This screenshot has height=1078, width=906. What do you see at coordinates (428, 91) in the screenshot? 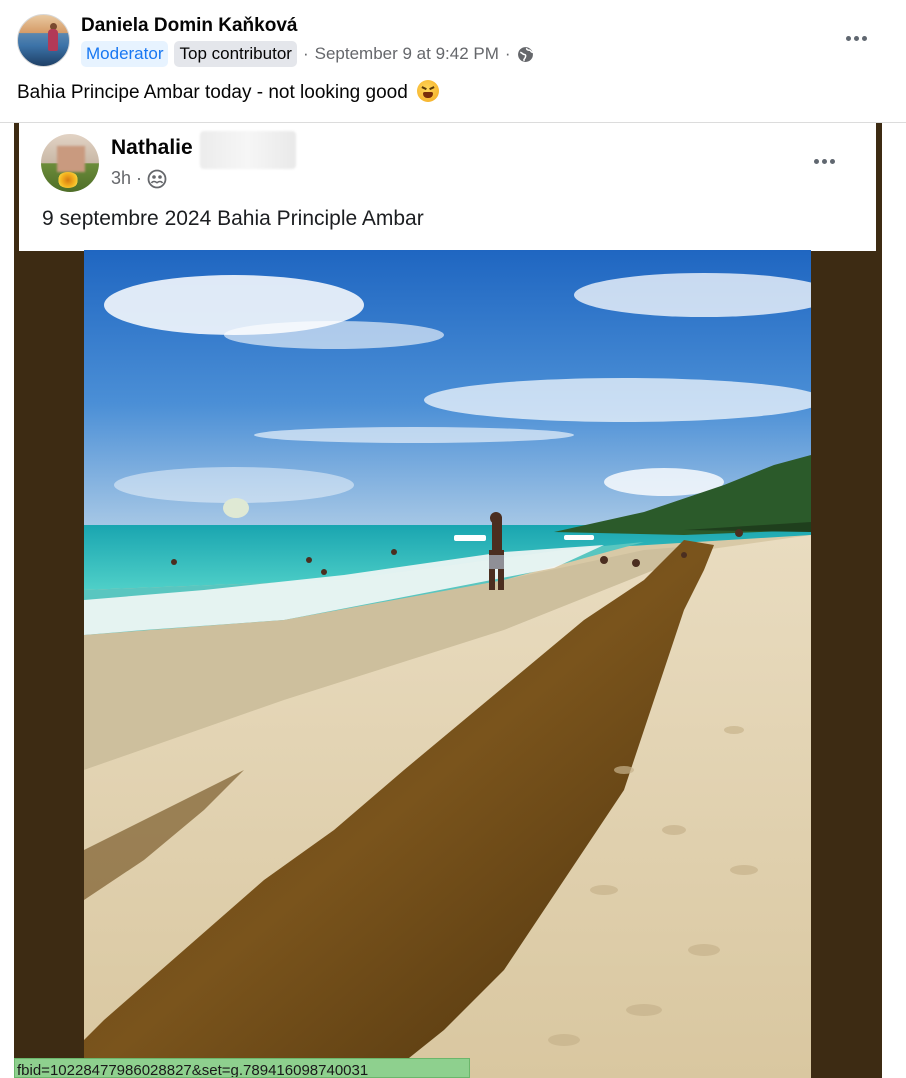
I see `tired-face-emoji-icon` at bounding box center [428, 91].